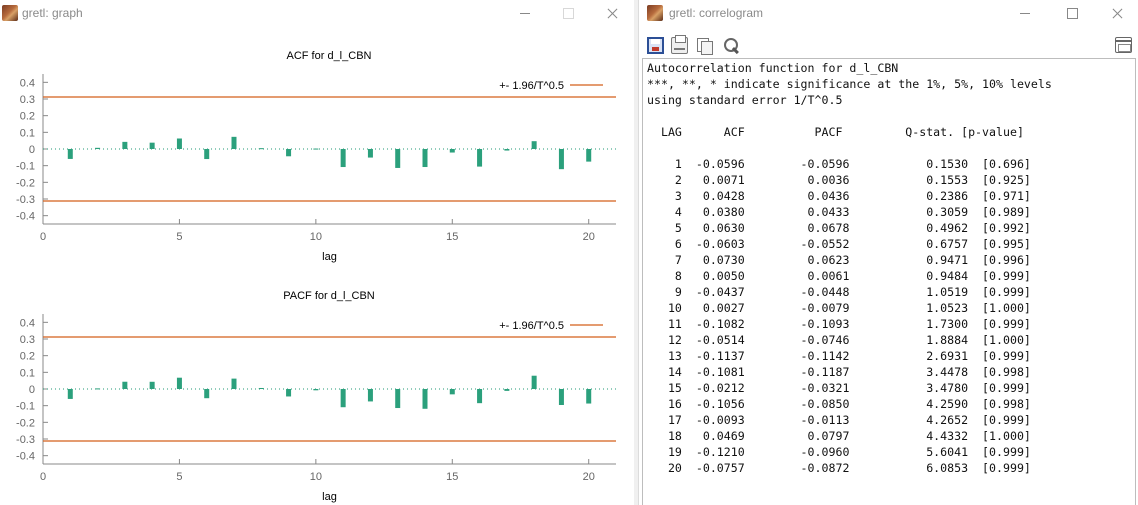 Image resolution: width=1138 pixels, height=505 pixels. What do you see at coordinates (839, 372) in the screenshot?
I see `table-row: 14 -0.1081 -0.1187 3.4478 [0.998]` at bounding box center [839, 372].